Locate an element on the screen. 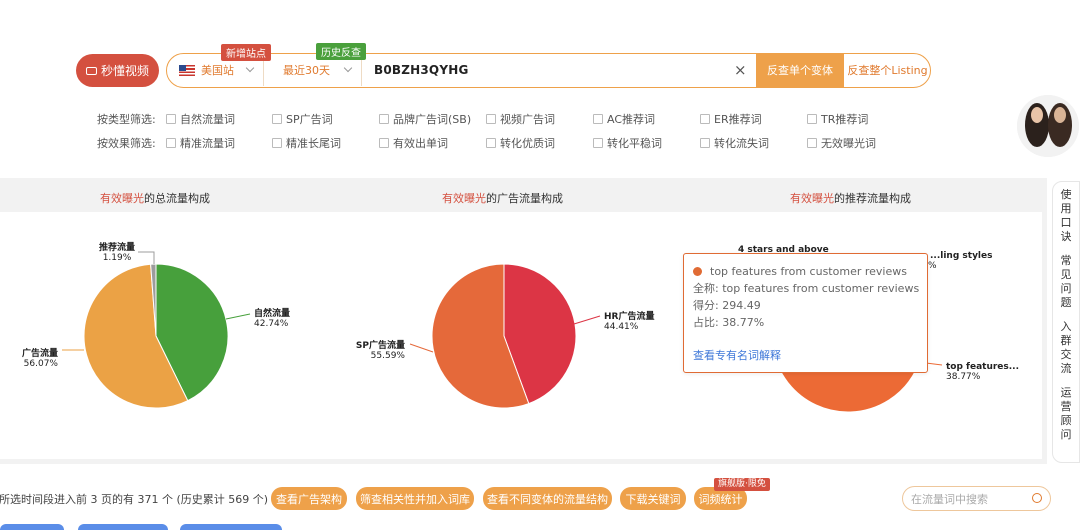  asin-input-value: B0BZH3QYHG is located at coordinates (421, 70).